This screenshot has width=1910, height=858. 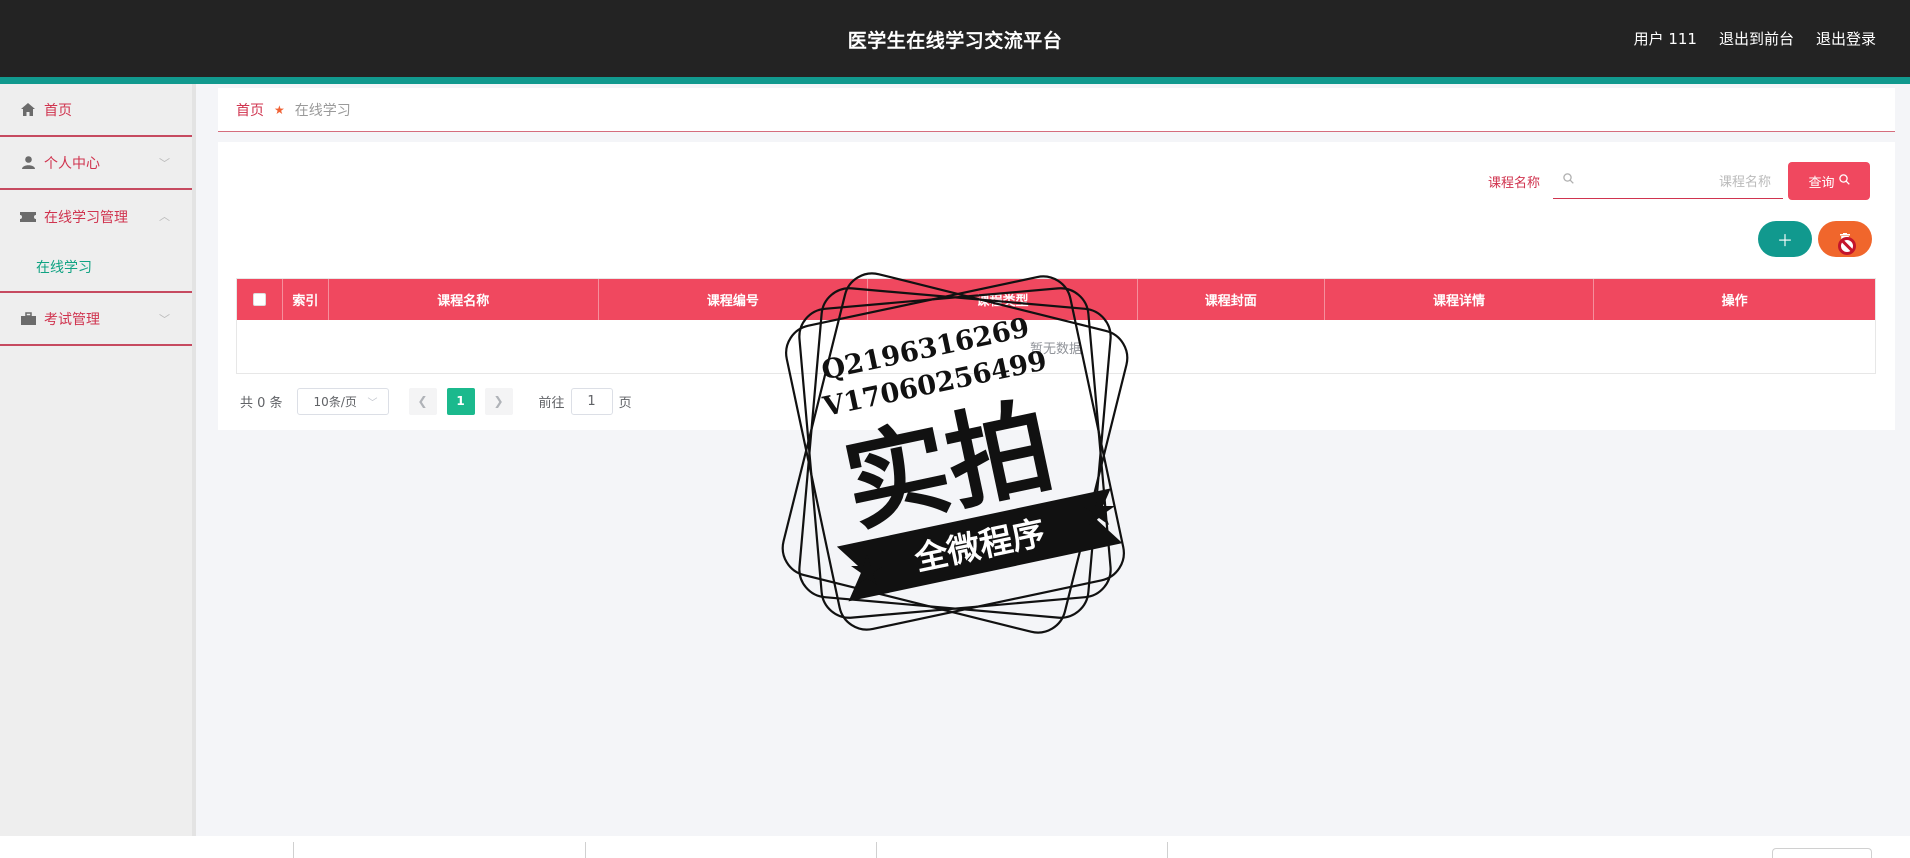 I want to click on bottom-strip, so click(x=955, y=847).